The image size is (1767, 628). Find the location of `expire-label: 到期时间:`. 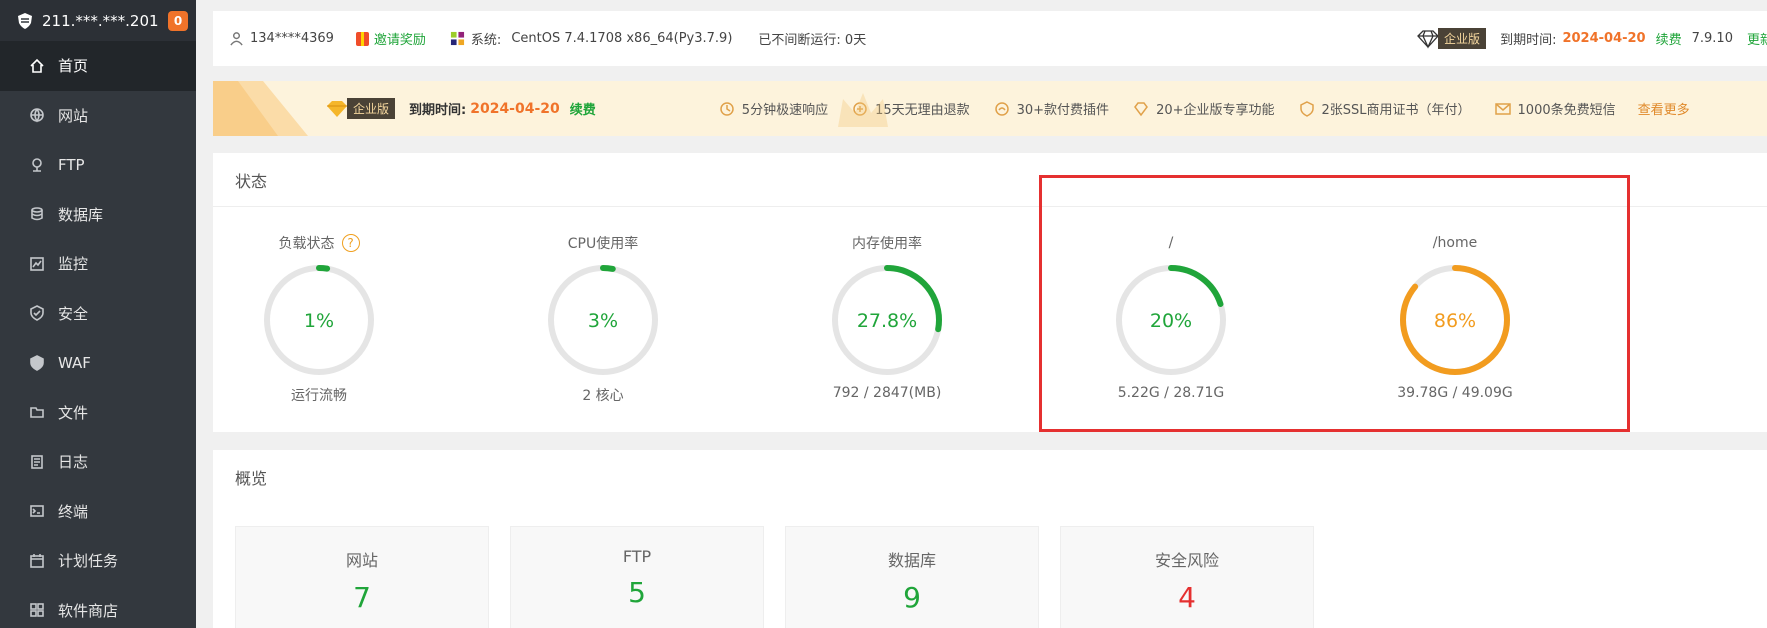

expire-label: 到期时间: is located at coordinates (1528, 40).